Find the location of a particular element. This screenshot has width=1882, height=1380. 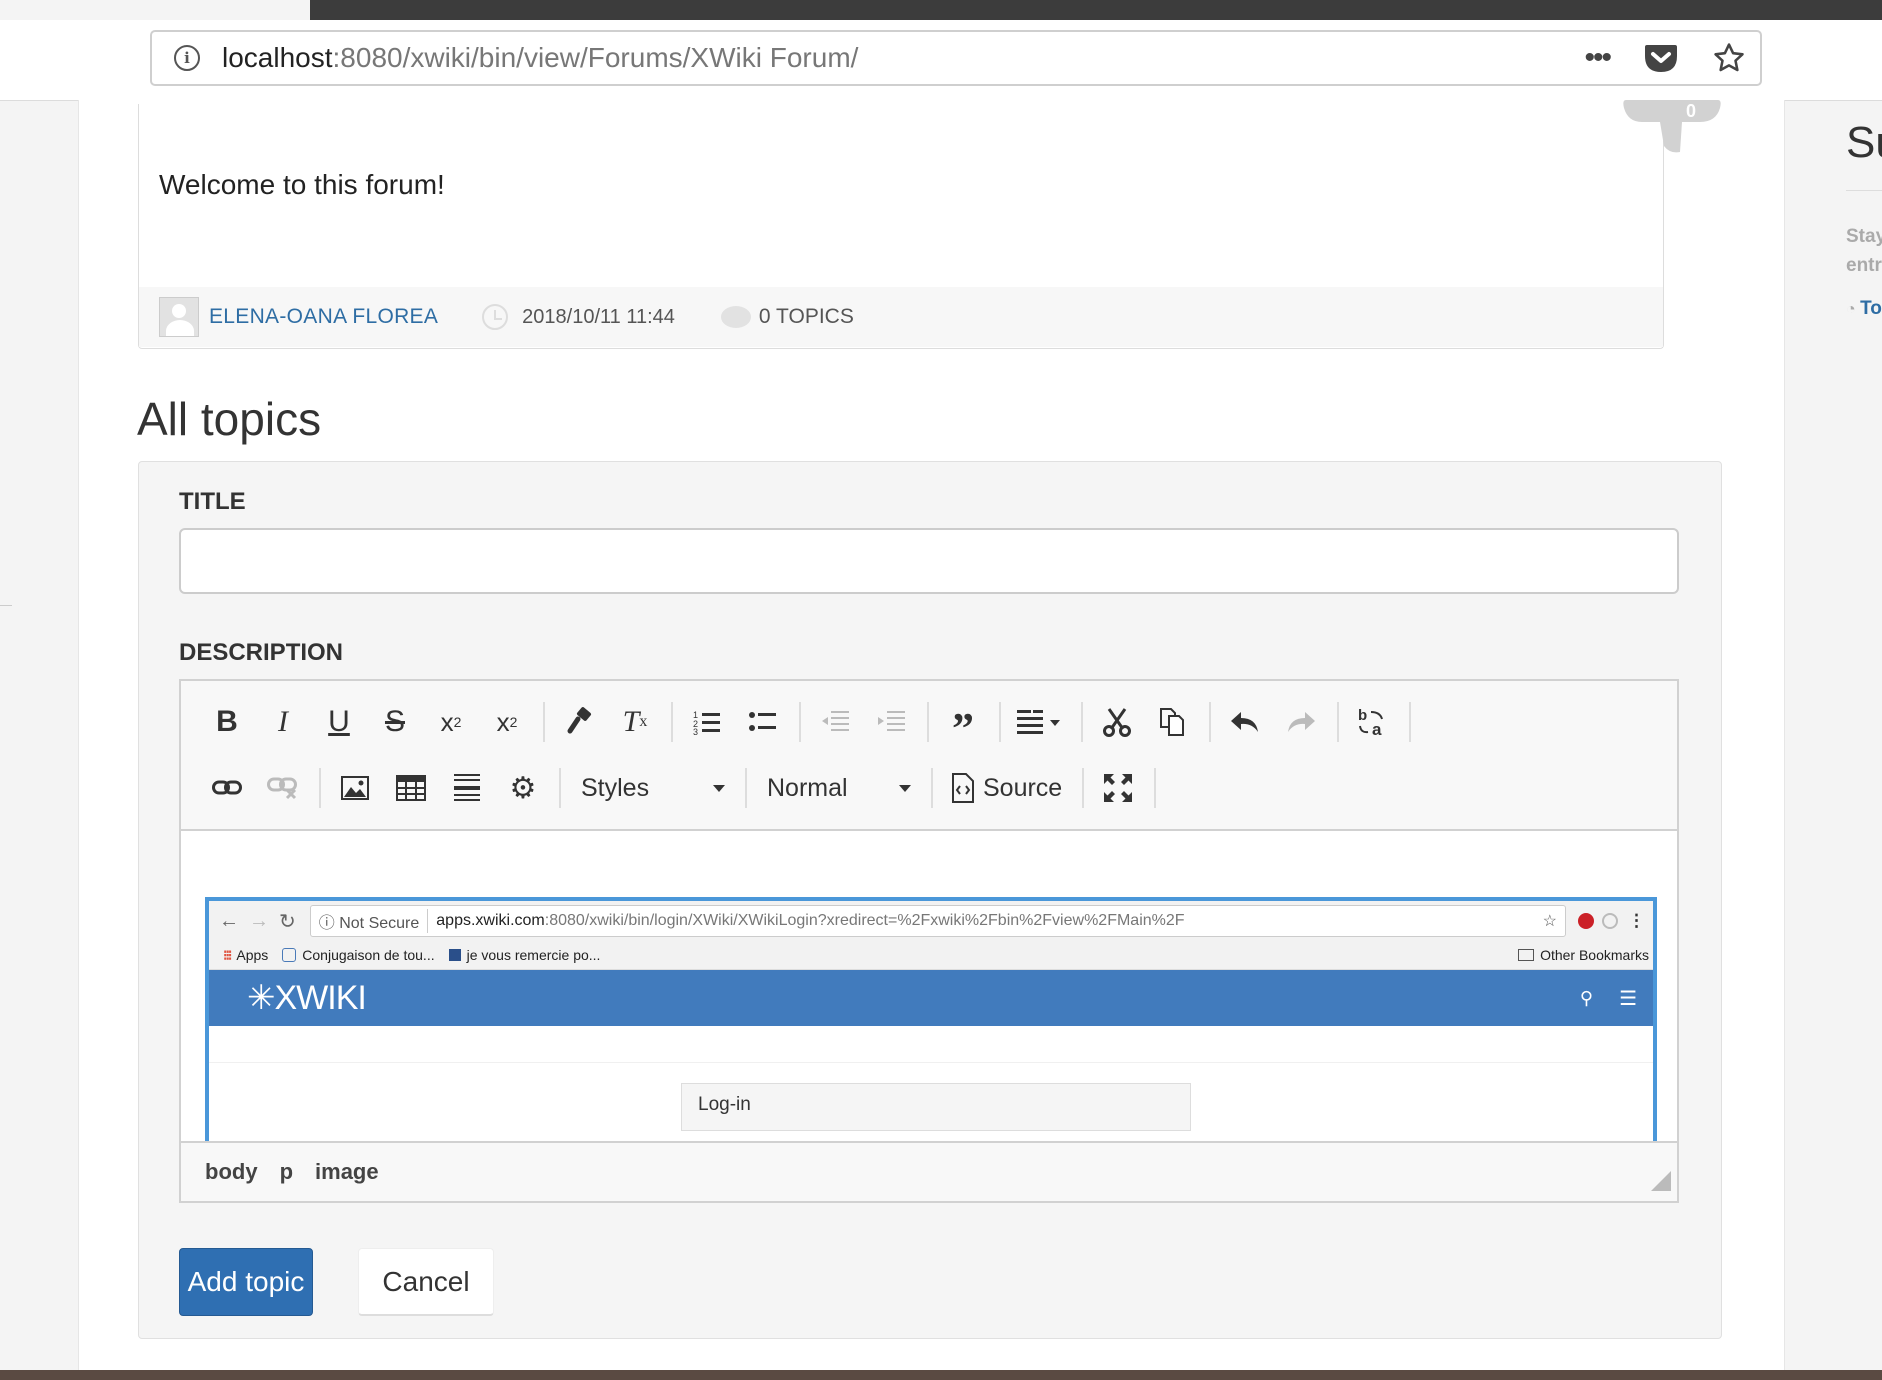

pocket-icon is located at coordinates (1661, 58).